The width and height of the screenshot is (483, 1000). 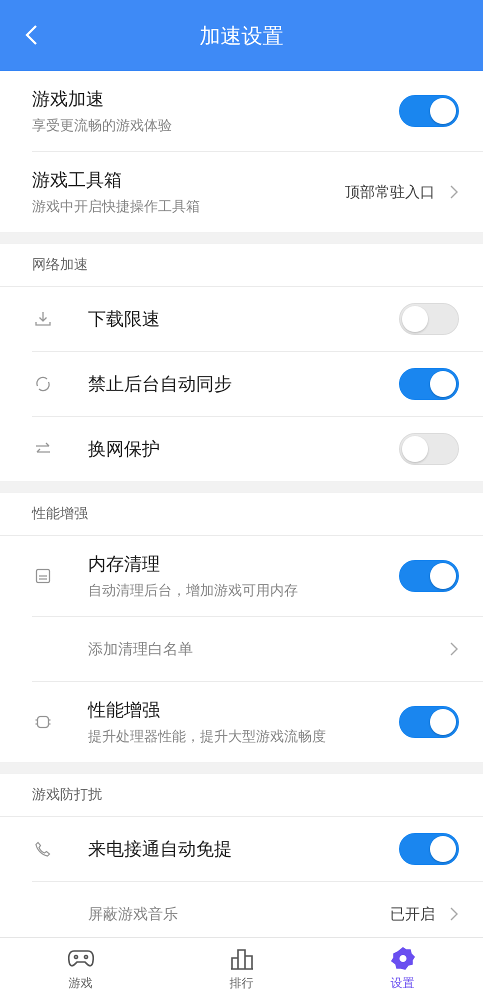 I want to click on setting-value: 顶部常驻入口, so click(x=390, y=192).